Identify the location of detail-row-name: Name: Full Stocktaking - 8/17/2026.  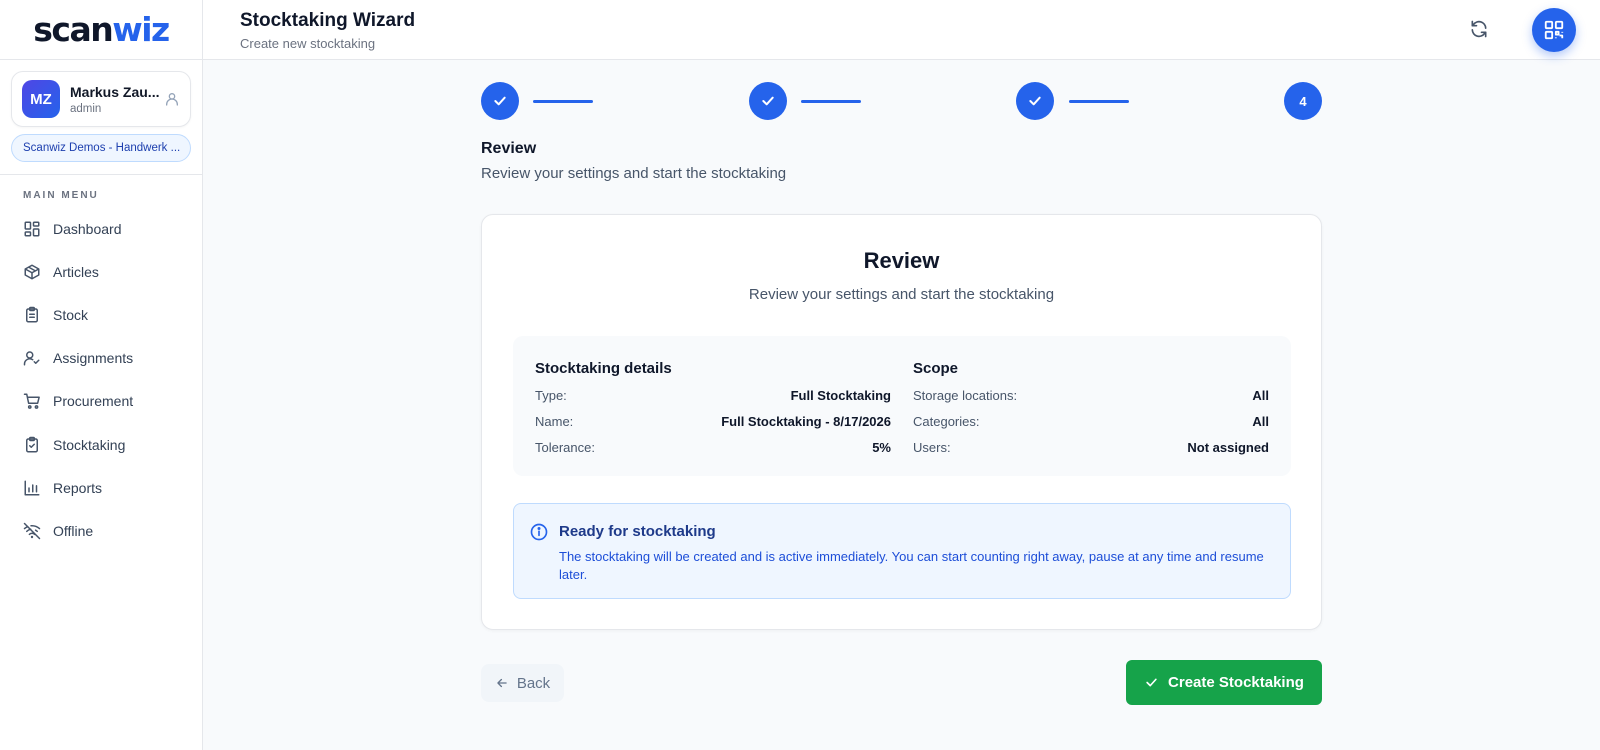
(713, 421).